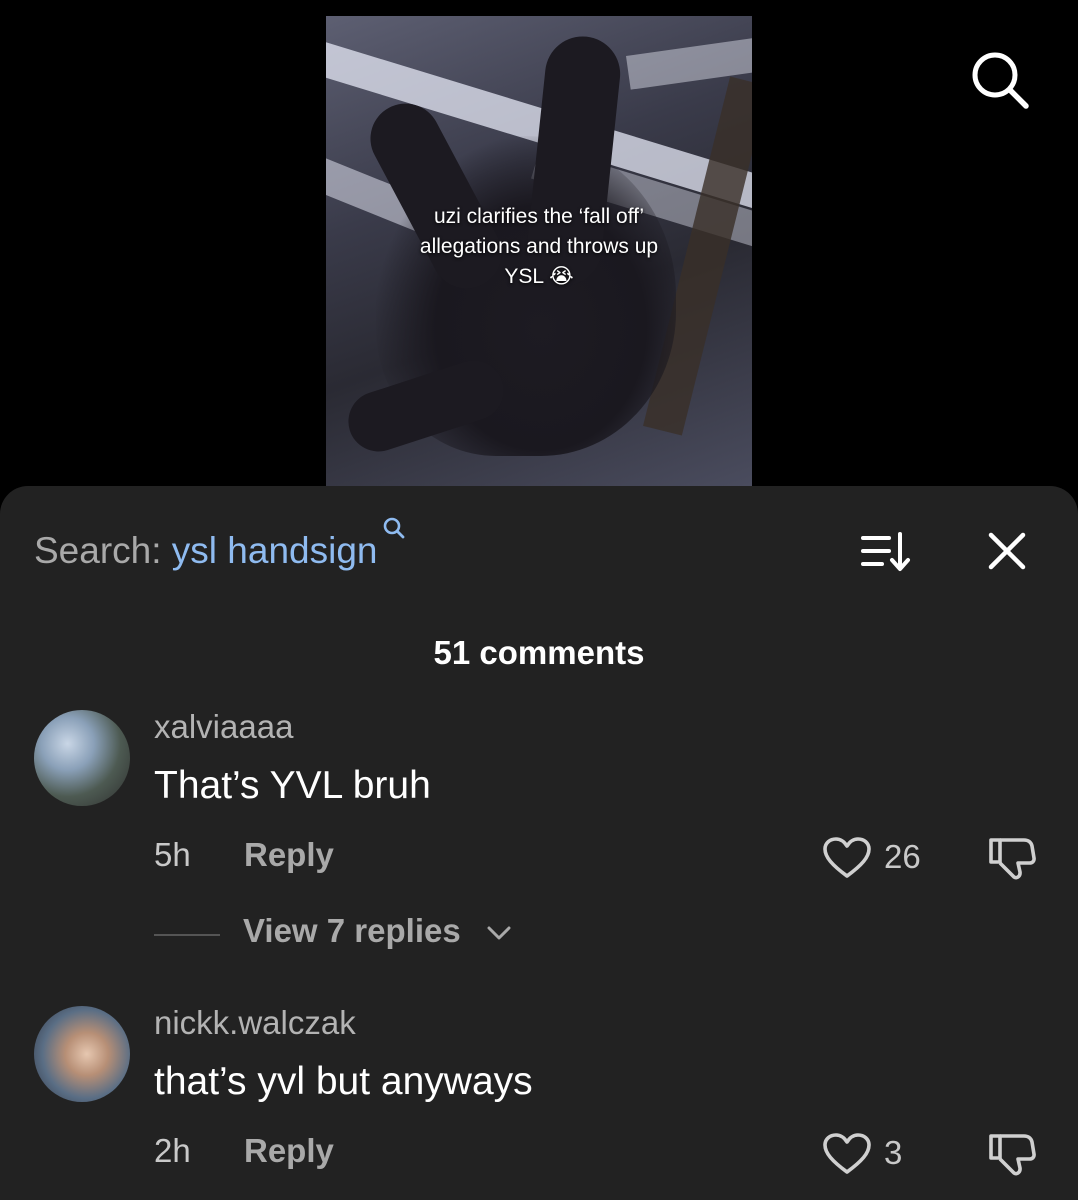  Describe the element at coordinates (539, 652) in the screenshot. I see `comment-count: 51 comments` at that location.